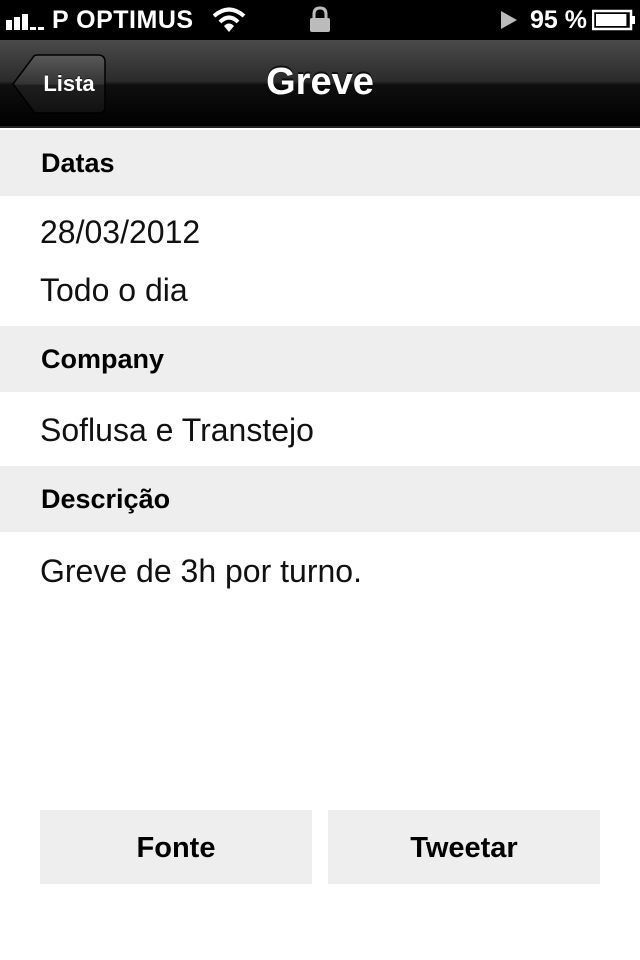  Describe the element at coordinates (229, 19) in the screenshot. I see `wifi-icon` at that location.